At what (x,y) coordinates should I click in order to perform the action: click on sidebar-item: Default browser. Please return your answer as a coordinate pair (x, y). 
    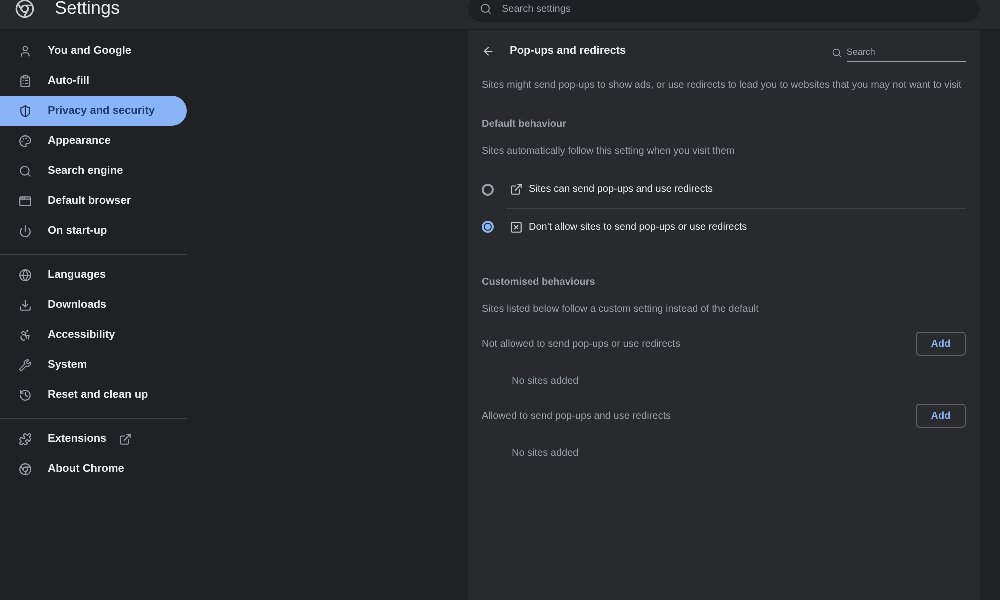
    Looking at the image, I should click on (93, 201).